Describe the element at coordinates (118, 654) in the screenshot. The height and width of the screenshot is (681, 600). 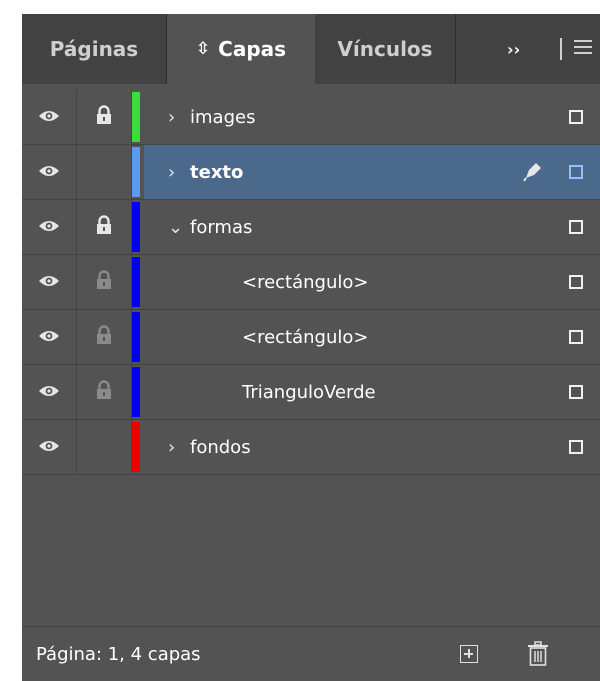
I see `page-layer-count: Página: 1, 4 capas` at that location.